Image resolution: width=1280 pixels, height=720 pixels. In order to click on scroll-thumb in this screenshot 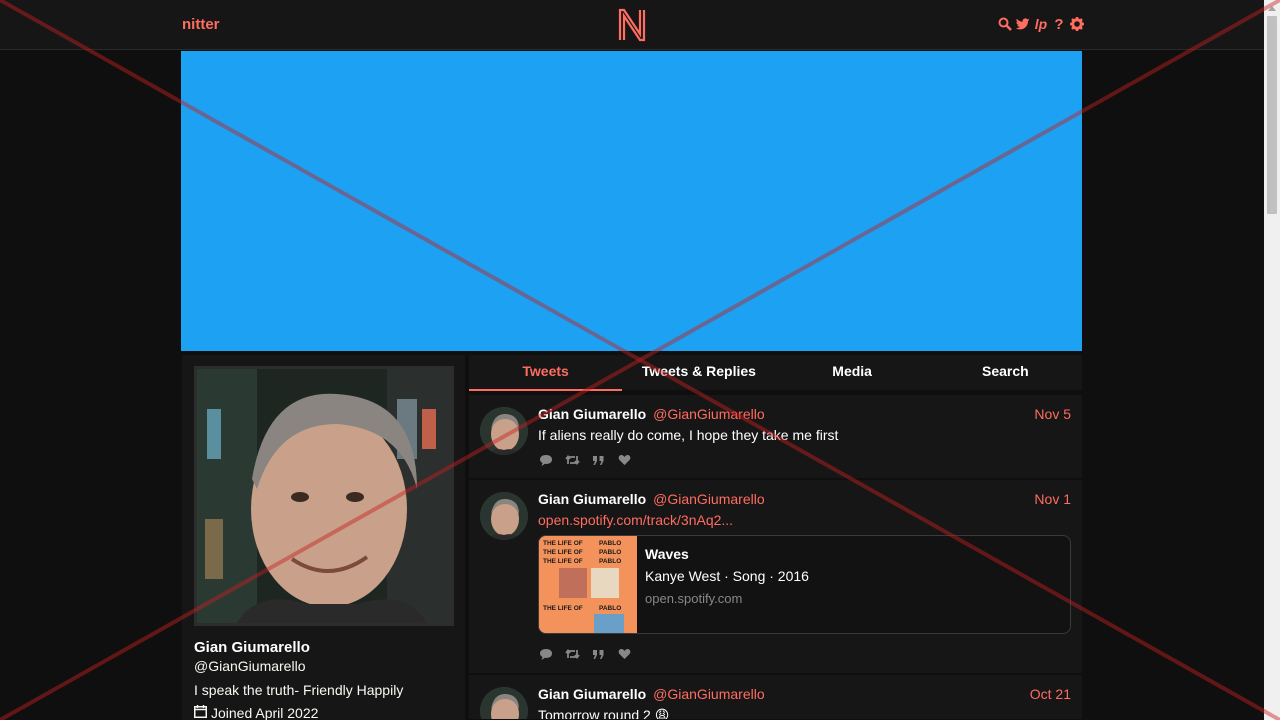, I will do `click(1272, 115)`.